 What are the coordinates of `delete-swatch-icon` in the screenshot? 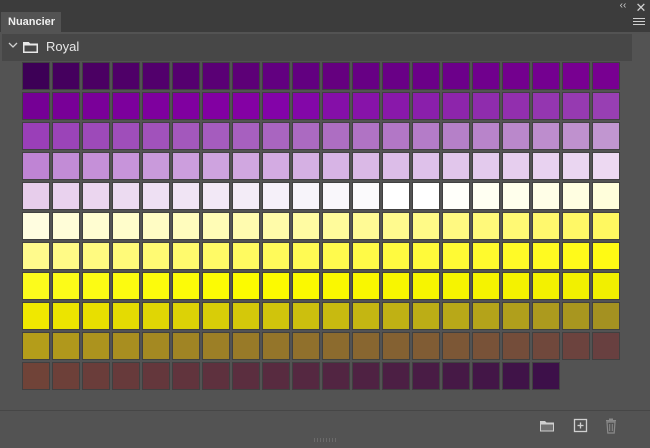 It's located at (611, 426).